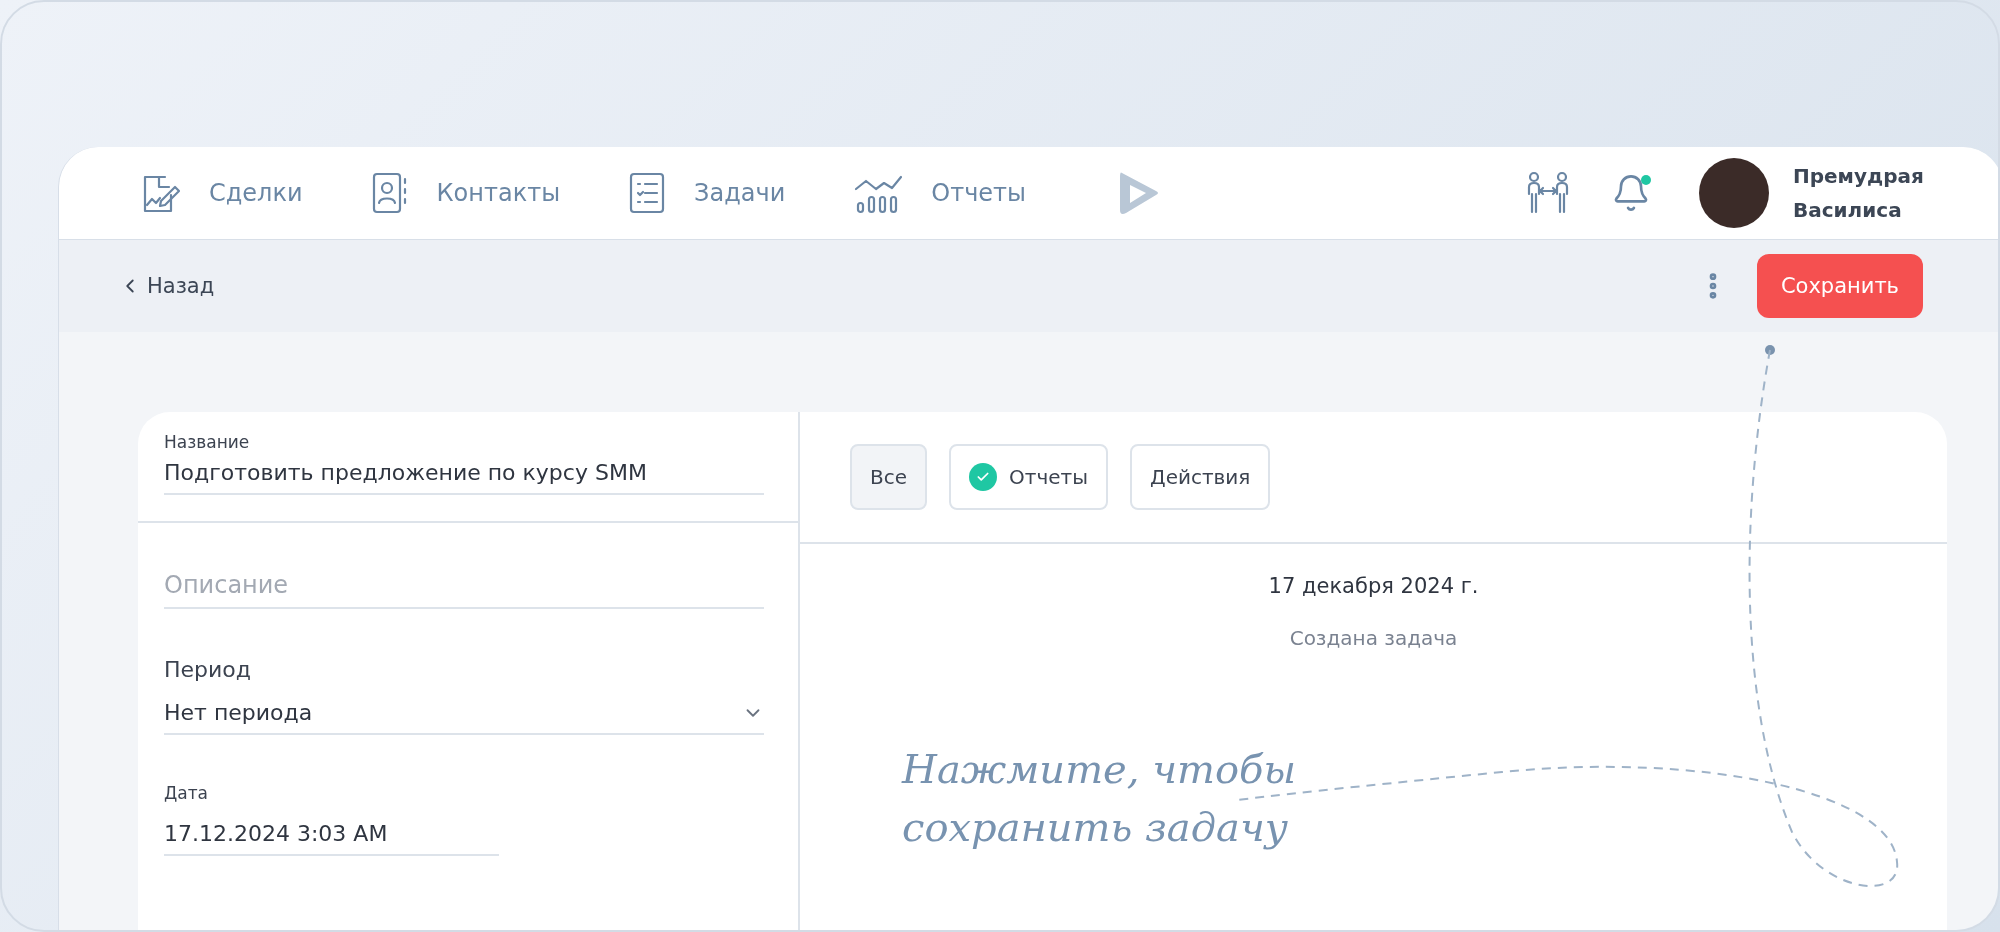 The image size is (2000, 932). I want to click on filter-button: Отчеты, so click(1028, 477).